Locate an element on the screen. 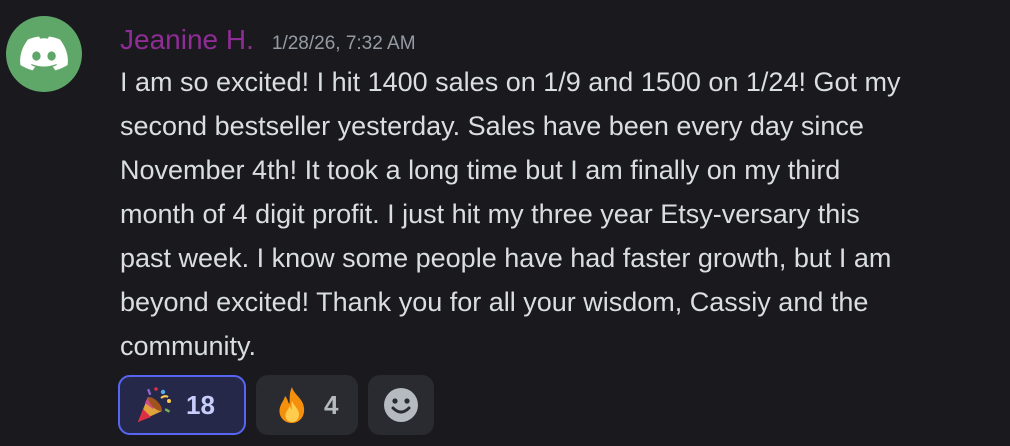 The height and width of the screenshot is (446, 1010). timestamp: 1/28/26, 7:32 AM is located at coordinates (344, 44).